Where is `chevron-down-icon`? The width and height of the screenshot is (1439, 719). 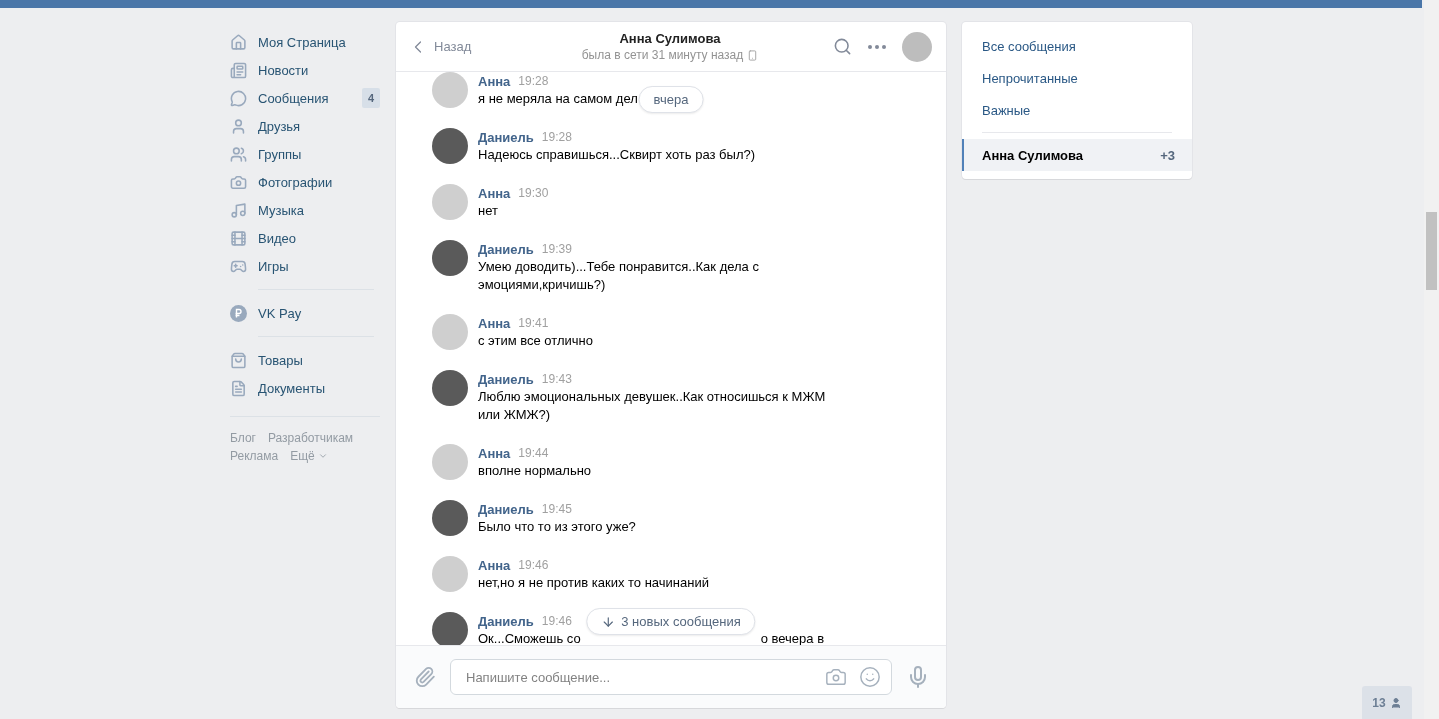 chevron-down-icon is located at coordinates (322, 456).